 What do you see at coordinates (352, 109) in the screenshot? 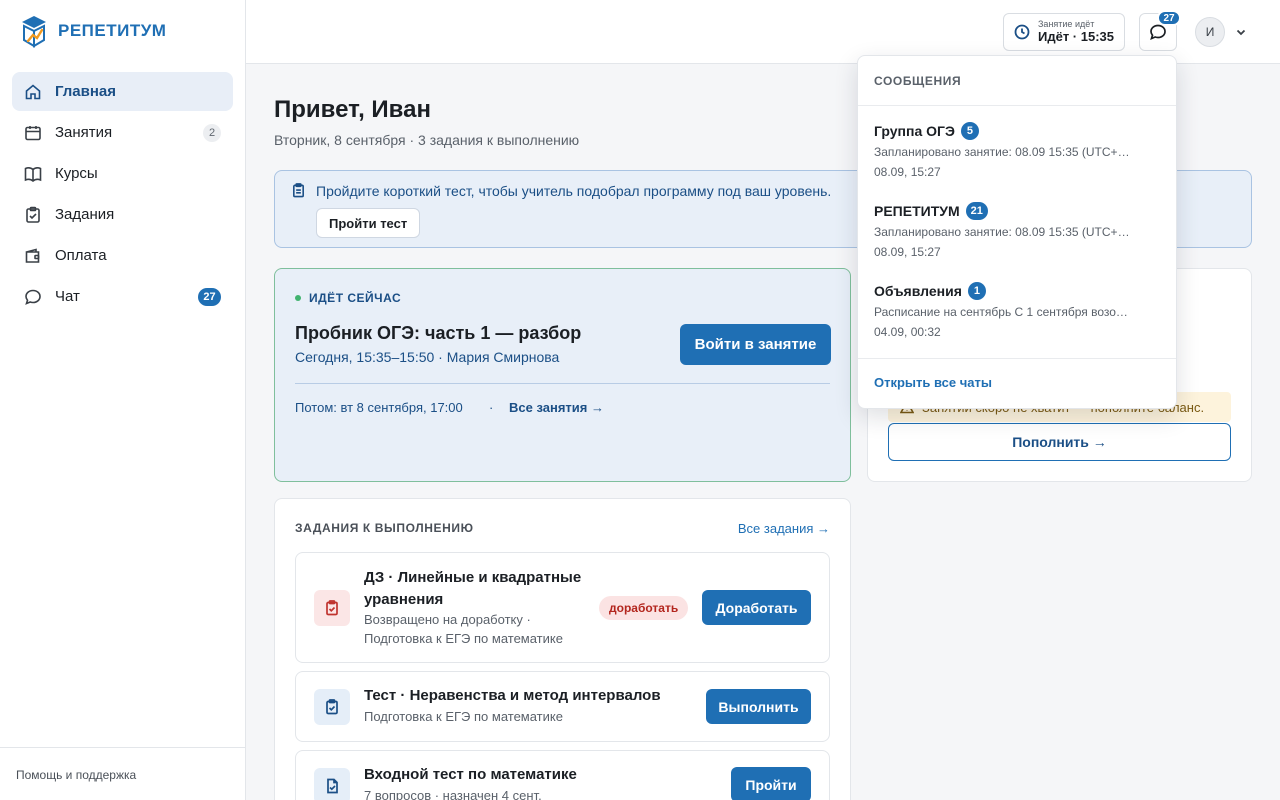
I see `page-title: Привет, Иван` at bounding box center [352, 109].